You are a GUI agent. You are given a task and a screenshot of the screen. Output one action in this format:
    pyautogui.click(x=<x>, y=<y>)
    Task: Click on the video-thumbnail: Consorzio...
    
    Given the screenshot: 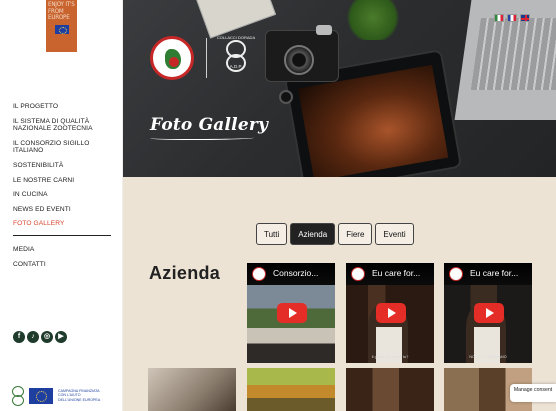 What is the action you would take?
    pyautogui.click(x=291, y=313)
    